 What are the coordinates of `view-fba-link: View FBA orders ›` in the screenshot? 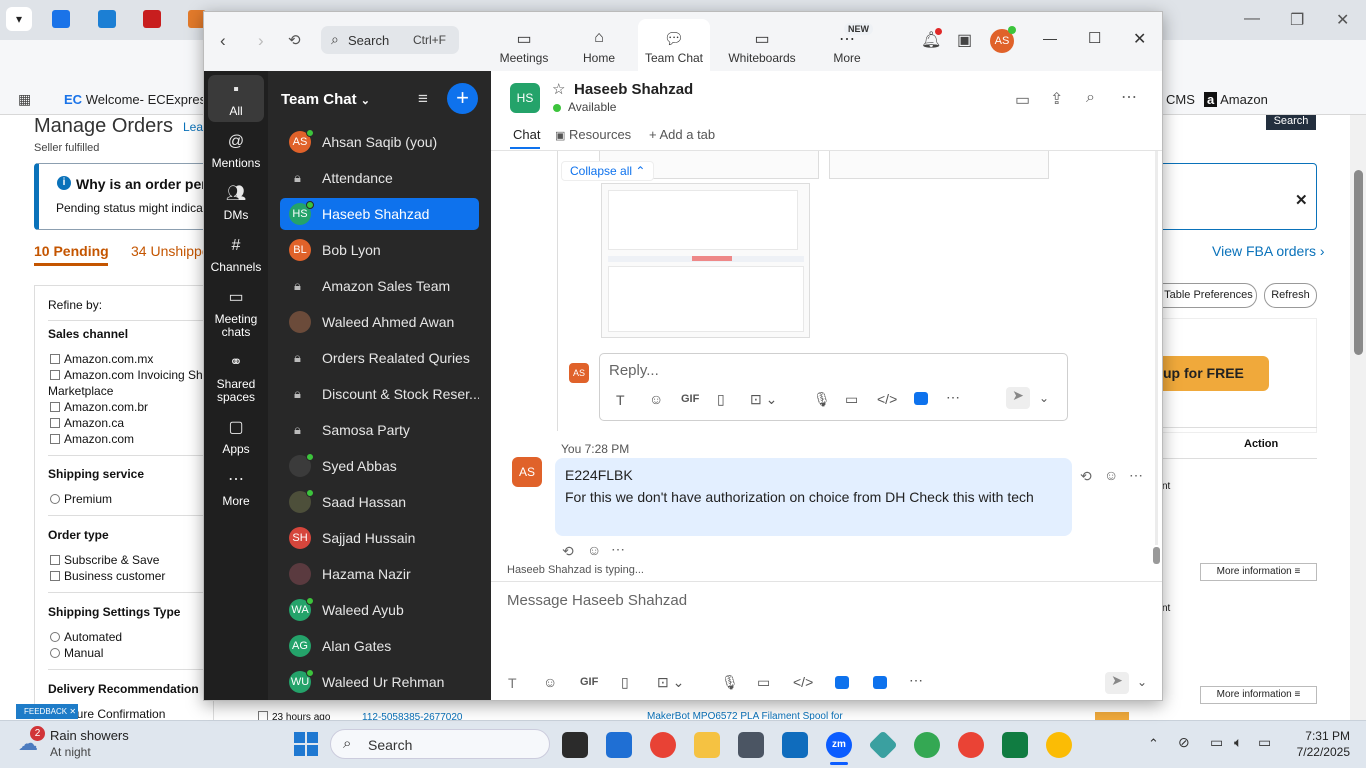 It's located at (1268, 251).